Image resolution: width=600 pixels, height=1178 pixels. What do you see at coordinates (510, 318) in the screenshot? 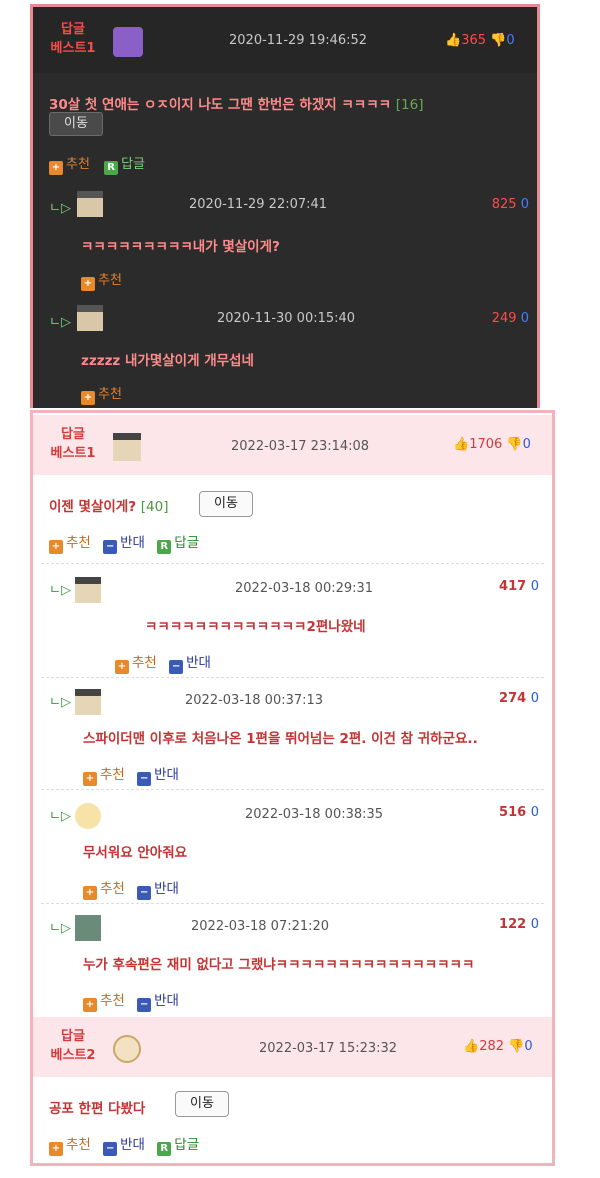
I see `vote-score: 249 0` at bounding box center [510, 318].